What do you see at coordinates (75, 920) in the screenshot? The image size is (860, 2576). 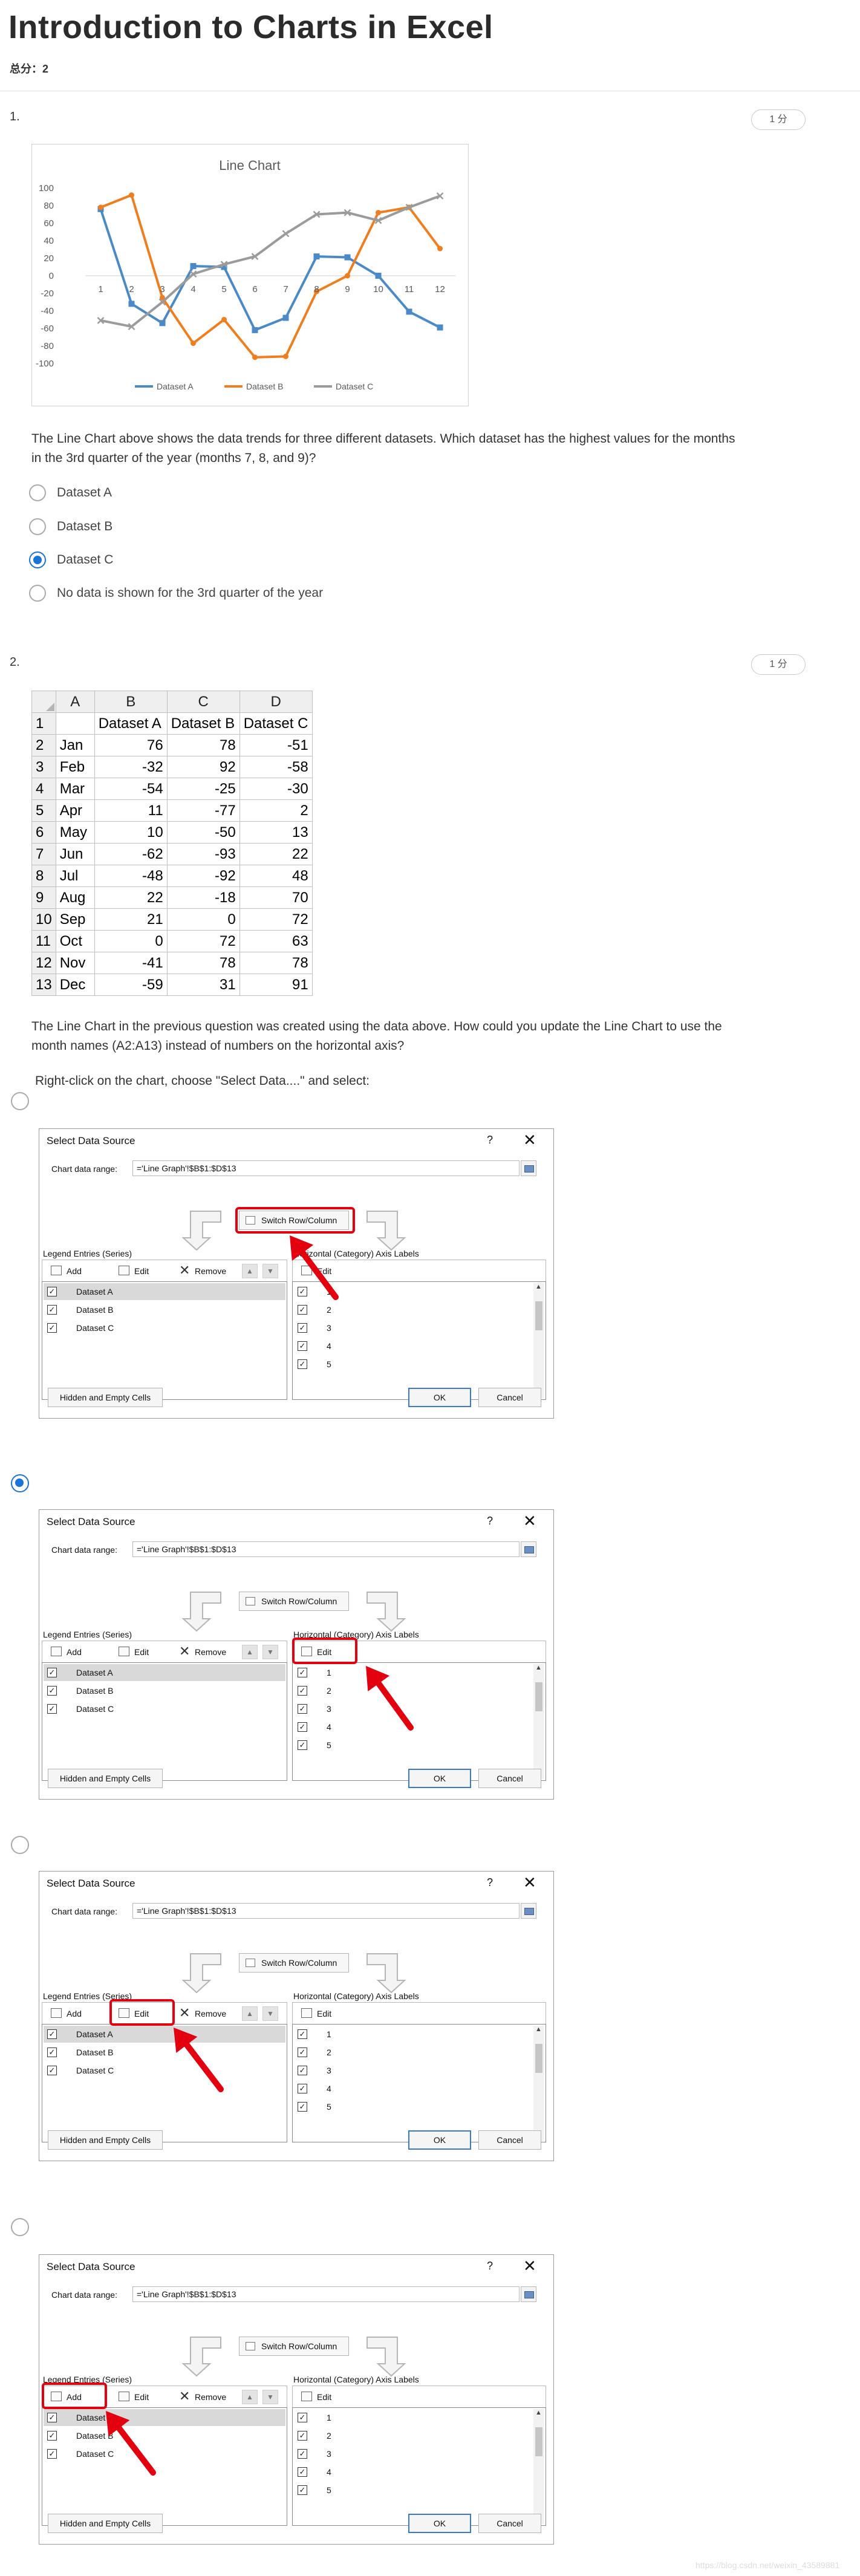 I see `sheet-cell: Sep` at bounding box center [75, 920].